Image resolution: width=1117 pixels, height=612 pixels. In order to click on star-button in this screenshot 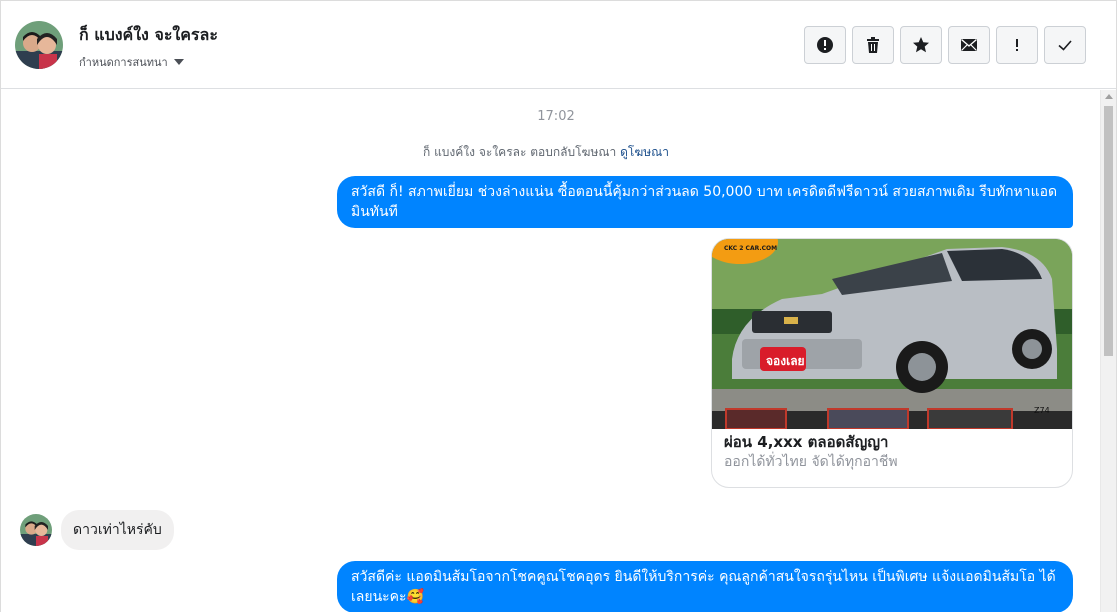, I will do `click(921, 45)`.